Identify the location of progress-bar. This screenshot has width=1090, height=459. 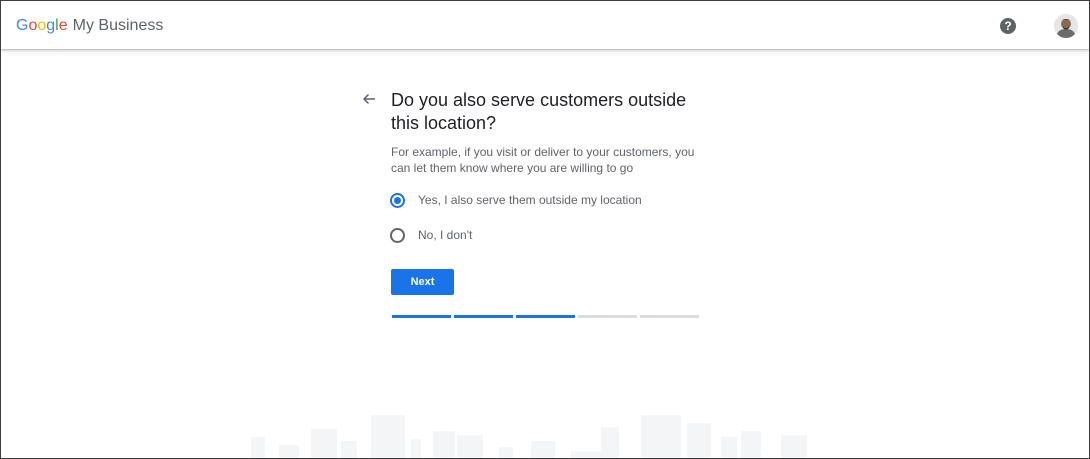
(547, 316).